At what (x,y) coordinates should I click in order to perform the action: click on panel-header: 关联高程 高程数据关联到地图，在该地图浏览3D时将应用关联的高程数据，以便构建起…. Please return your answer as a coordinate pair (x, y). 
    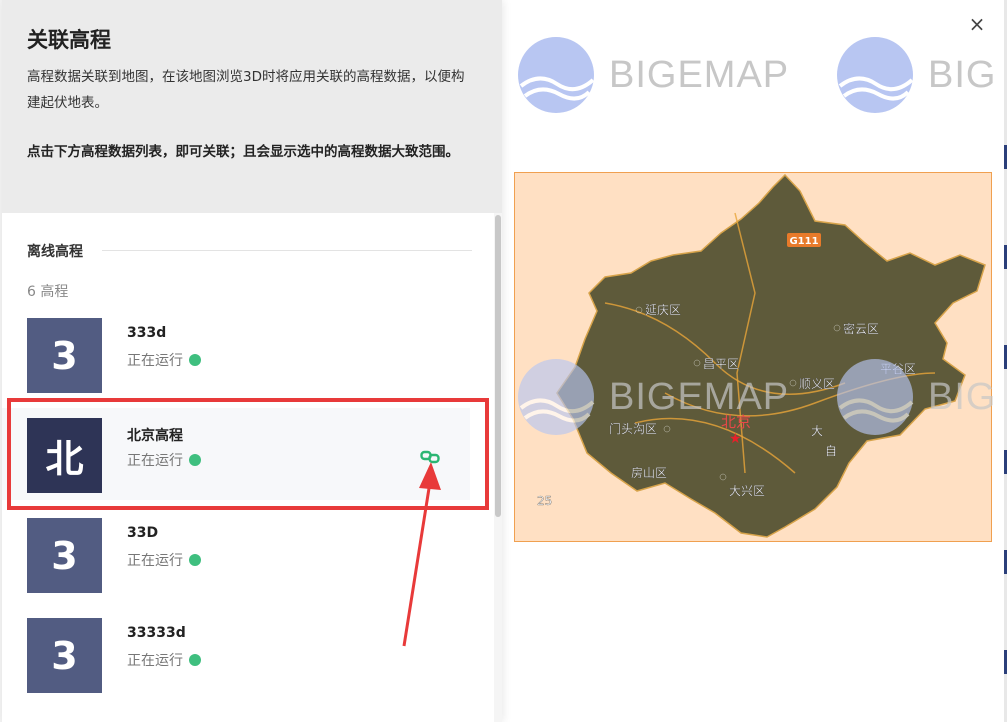
    Looking at the image, I should click on (252, 106).